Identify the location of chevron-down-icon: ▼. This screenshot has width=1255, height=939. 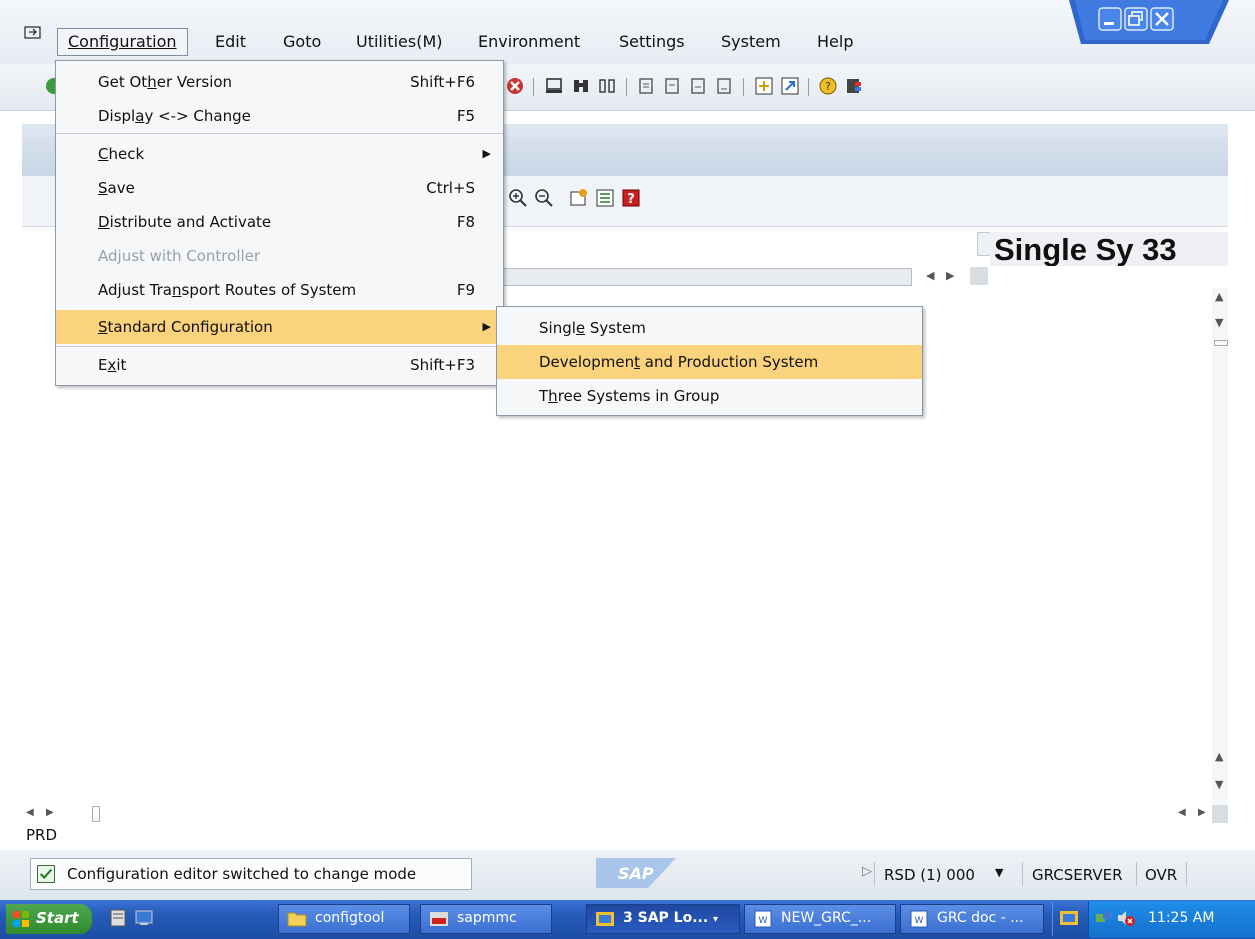
(999, 872).